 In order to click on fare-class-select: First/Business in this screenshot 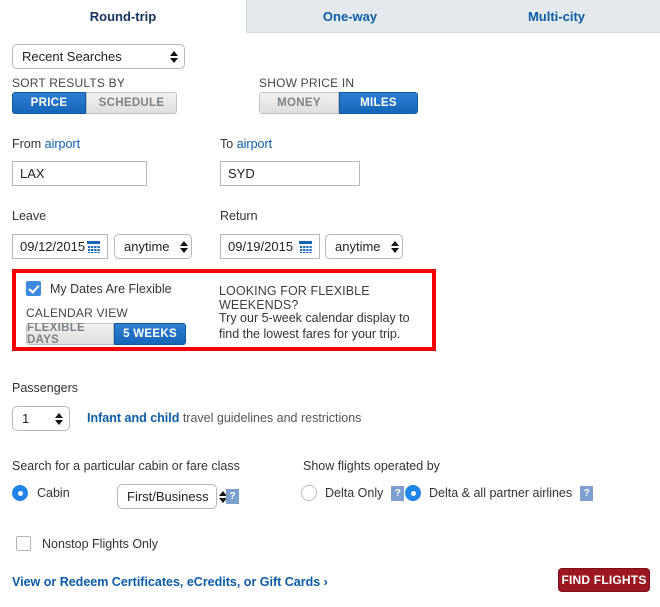, I will do `click(172, 496)`.